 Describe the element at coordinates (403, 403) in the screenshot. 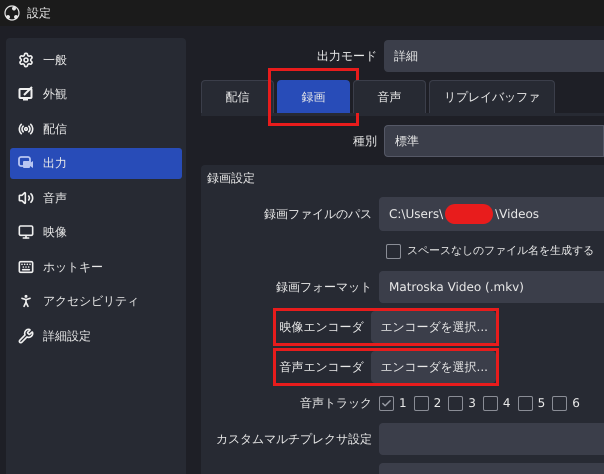

I see `track-label: 1` at that location.